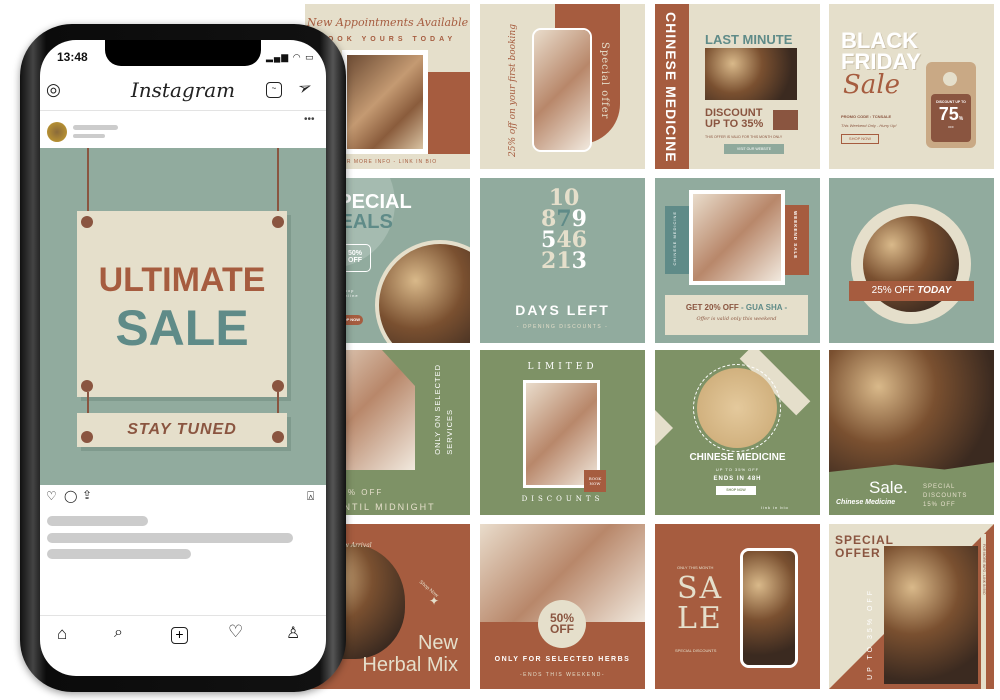 The width and height of the screenshot is (1000, 700). Describe the element at coordinates (387, 22) in the screenshot. I see `script-title: New Appointments Available` at that location.